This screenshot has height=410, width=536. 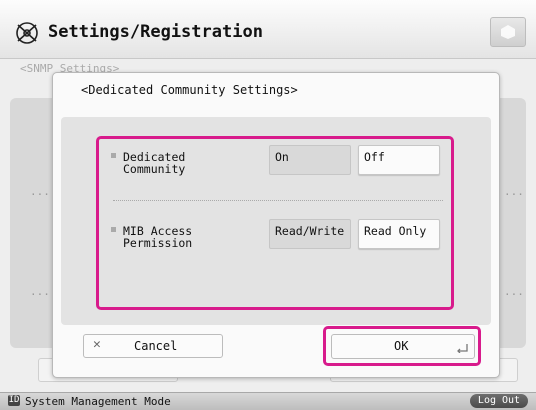 I want to click on dialog-title: <Dedicated Community Settings>, so click(x=189, y=90).